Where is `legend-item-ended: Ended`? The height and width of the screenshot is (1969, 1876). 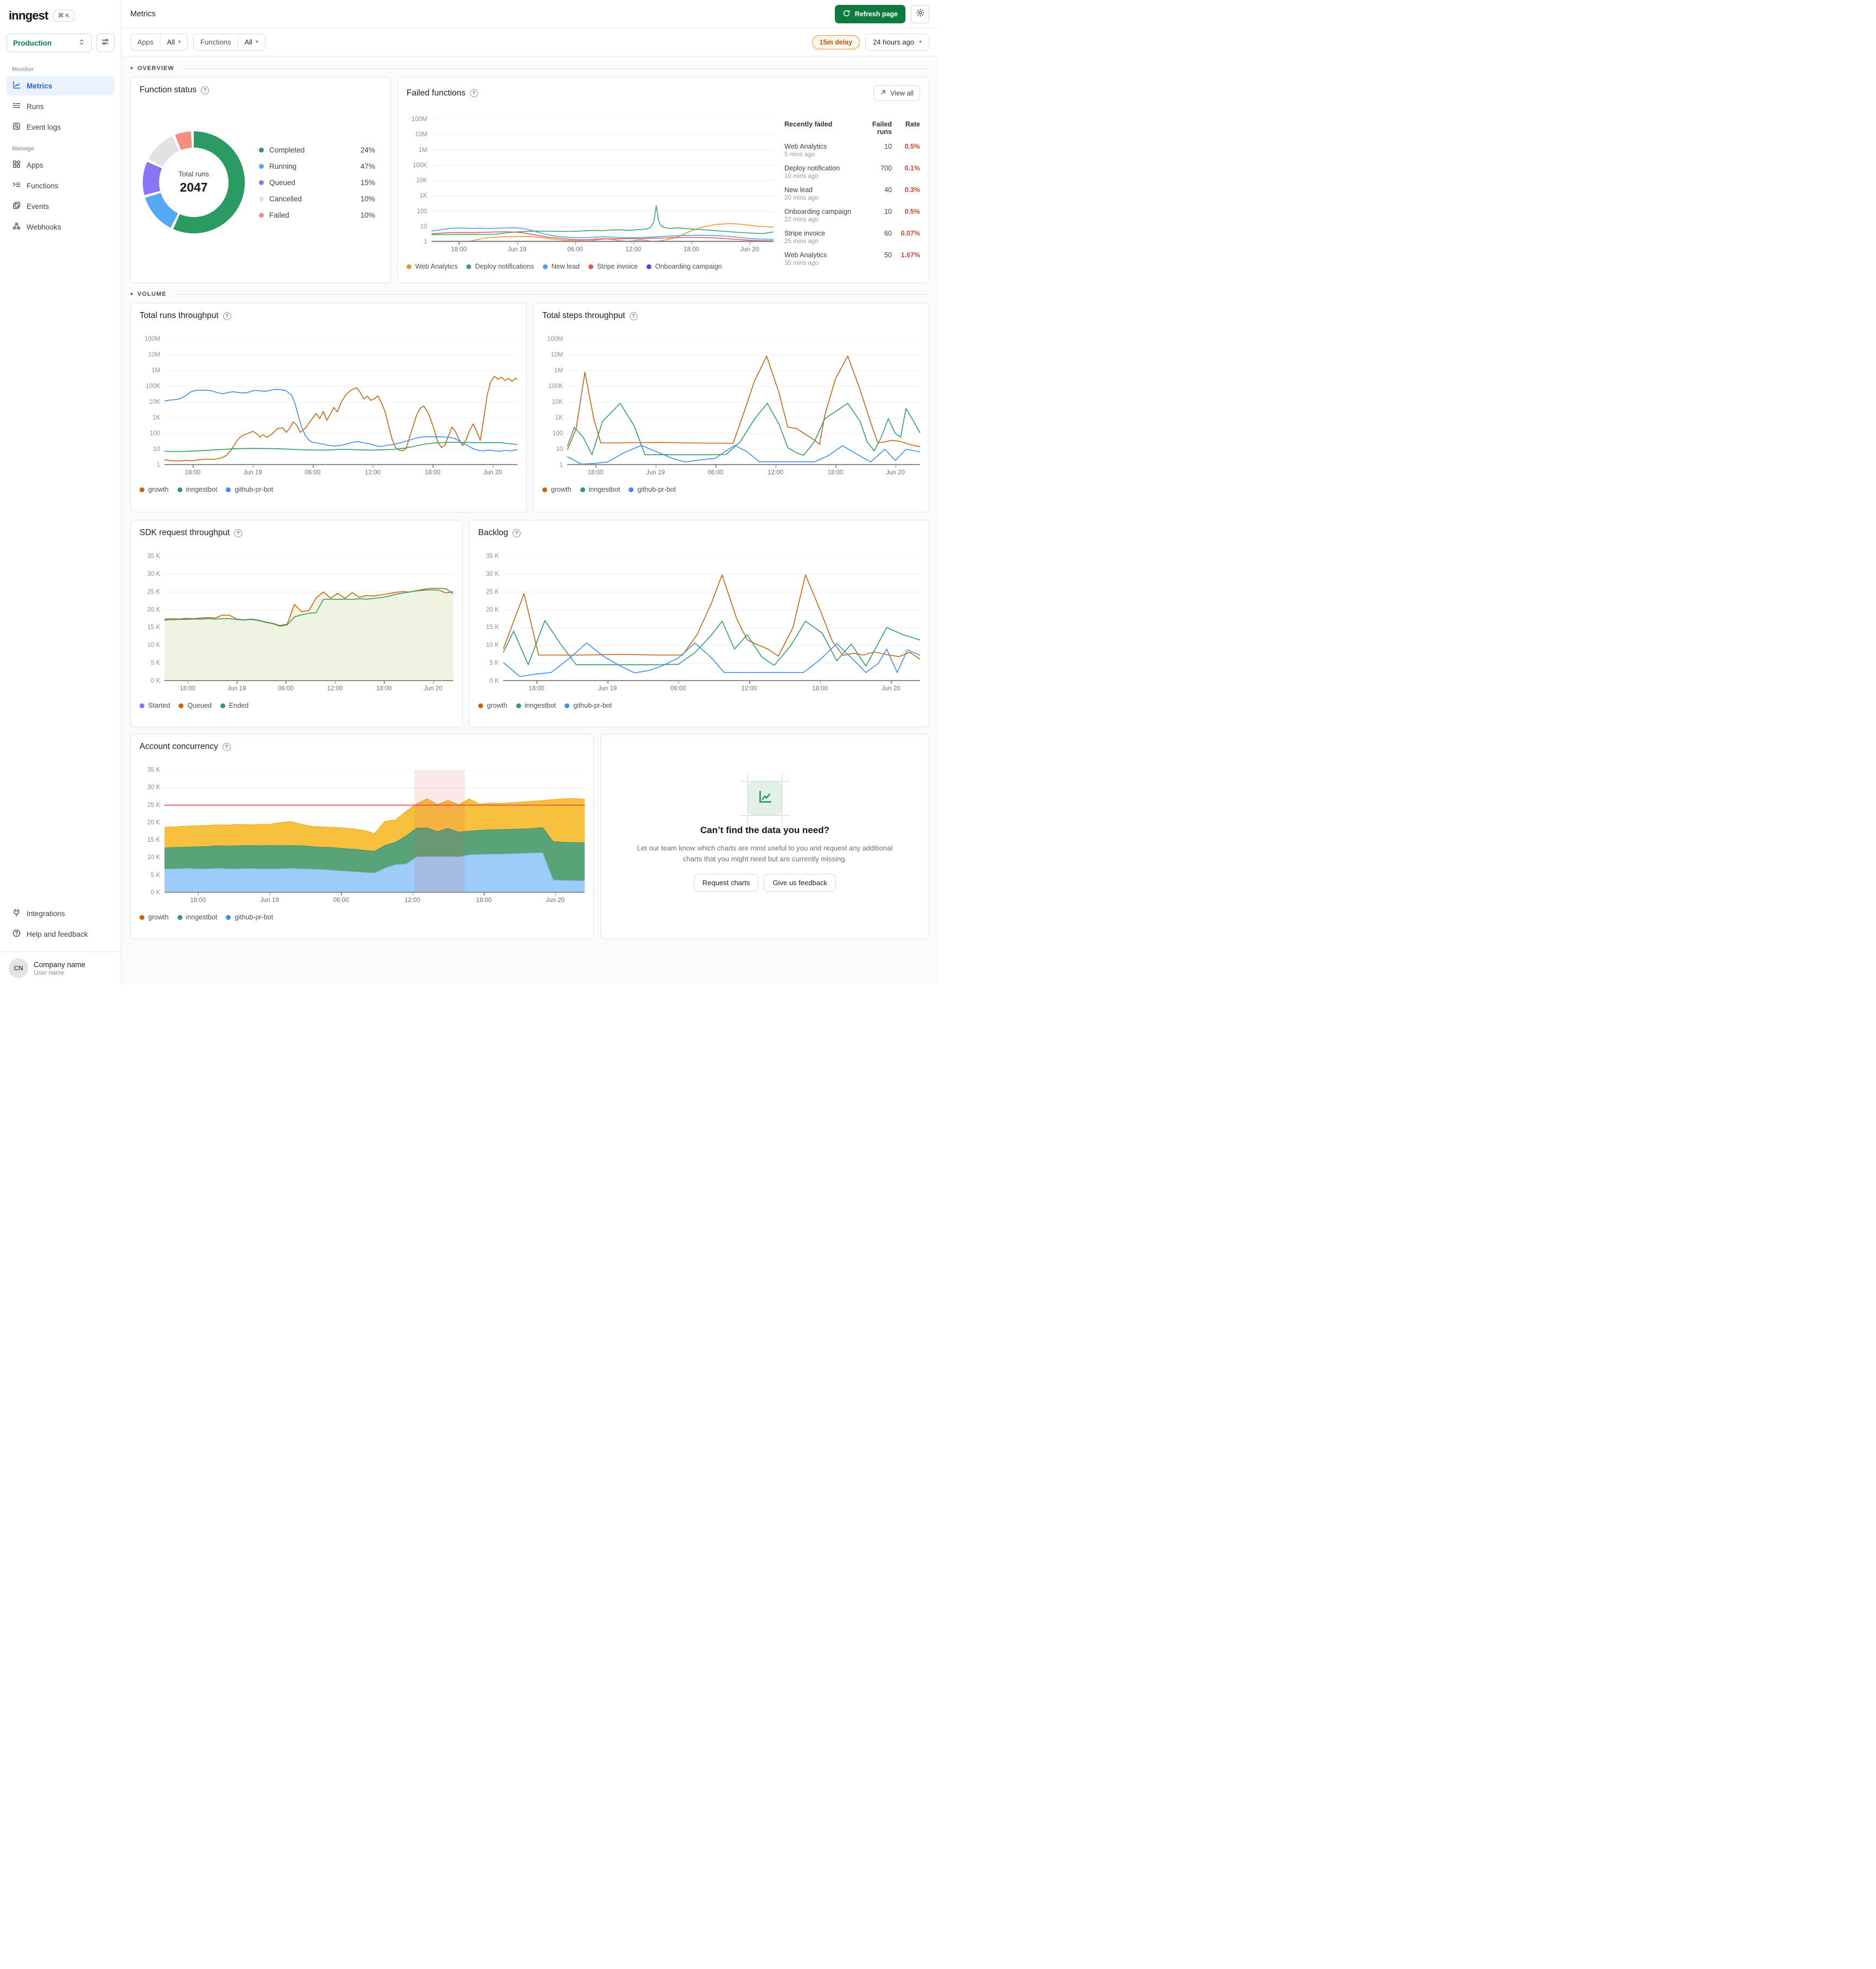
legend-item-ended: Ended is located at coordinates (234, 705).